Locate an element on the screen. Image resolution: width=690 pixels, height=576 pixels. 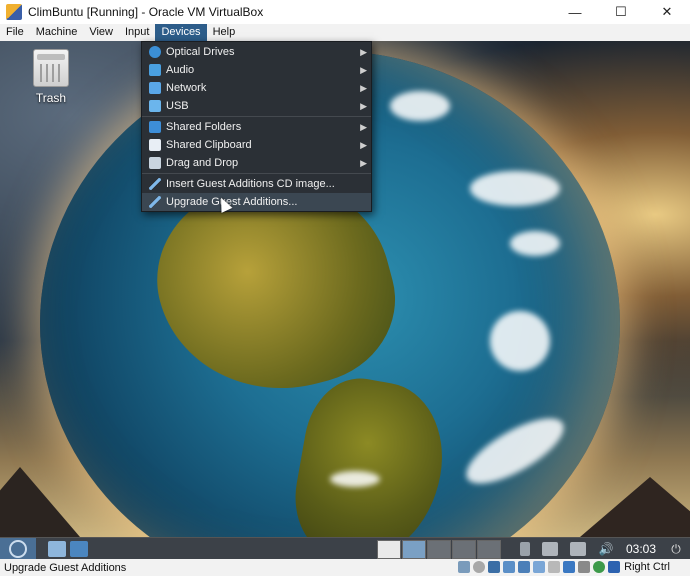
virtualbox-app-icon is located at coordinates (14, 12).